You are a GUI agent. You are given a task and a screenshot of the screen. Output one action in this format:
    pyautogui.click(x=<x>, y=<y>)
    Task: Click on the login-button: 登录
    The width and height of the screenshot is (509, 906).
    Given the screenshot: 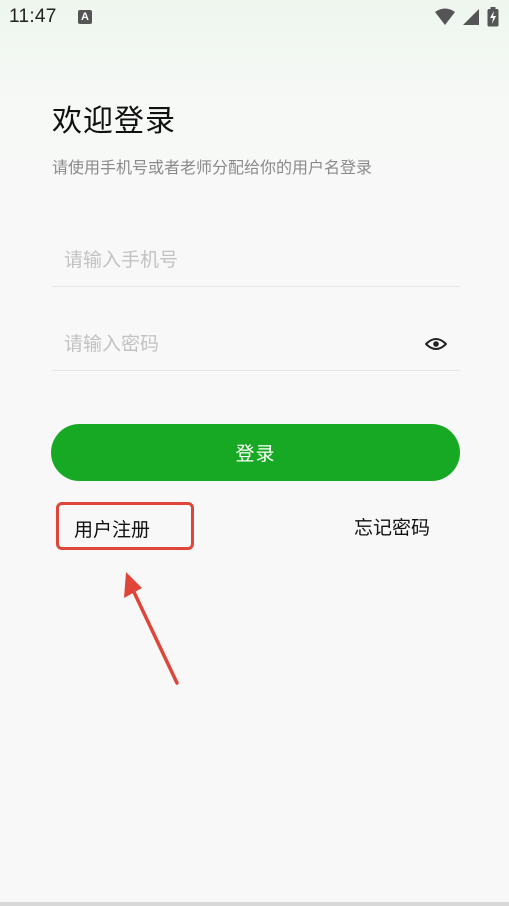 What is the action you would take?
    pyautogui.click(x=255, y=452)
    